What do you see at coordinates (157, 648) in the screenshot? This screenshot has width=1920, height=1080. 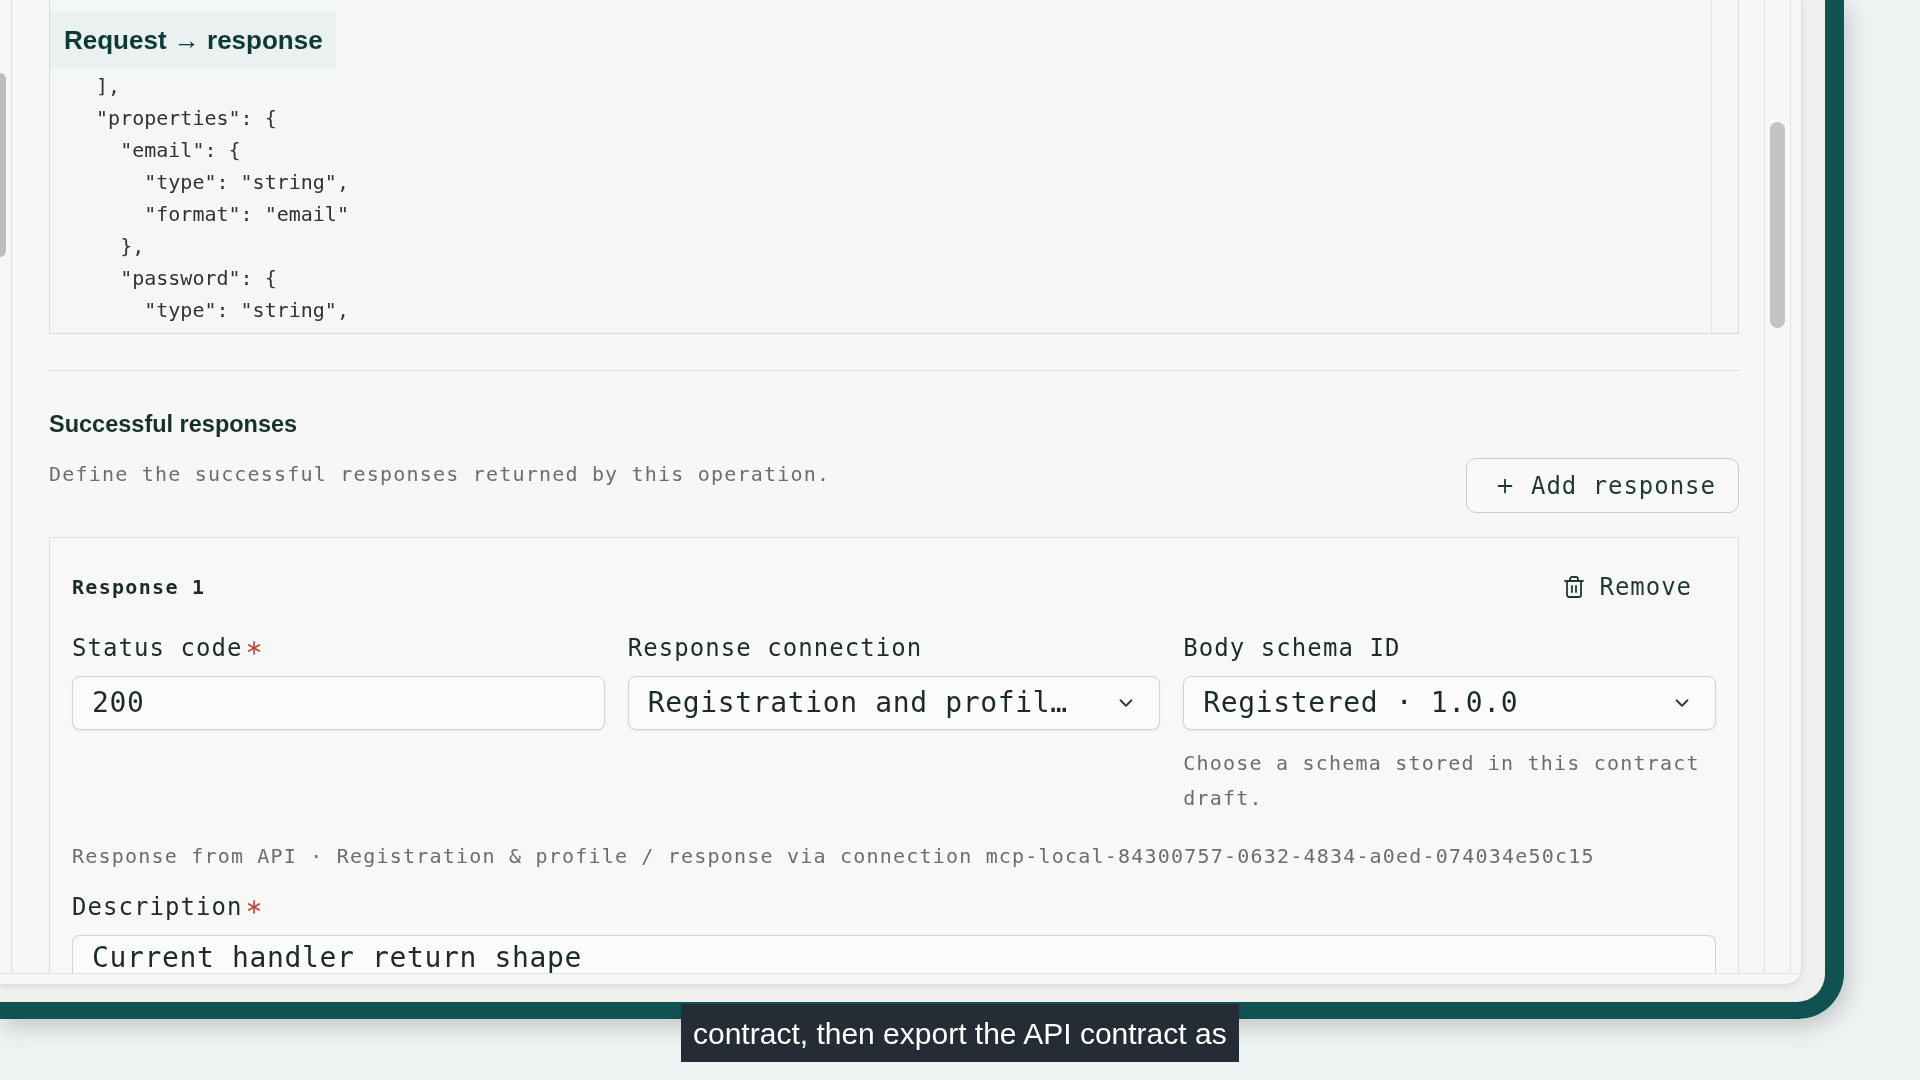 I see `field-label: Status code` at bounding box center [157, 648].